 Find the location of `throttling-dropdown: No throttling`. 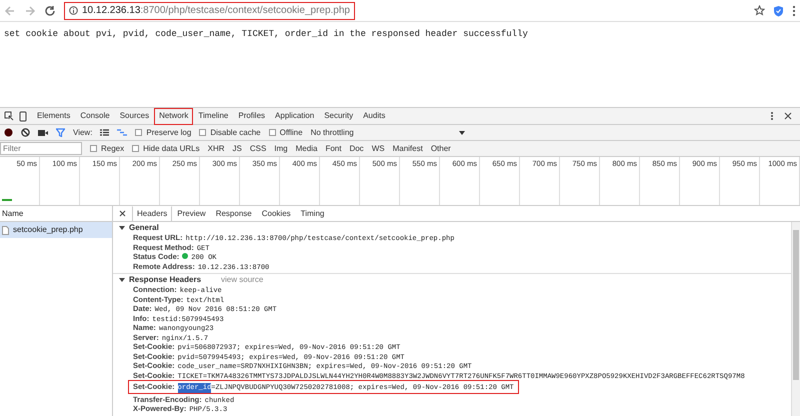

throttling-dropdown: No throttling is located at coordinates (380, 132).